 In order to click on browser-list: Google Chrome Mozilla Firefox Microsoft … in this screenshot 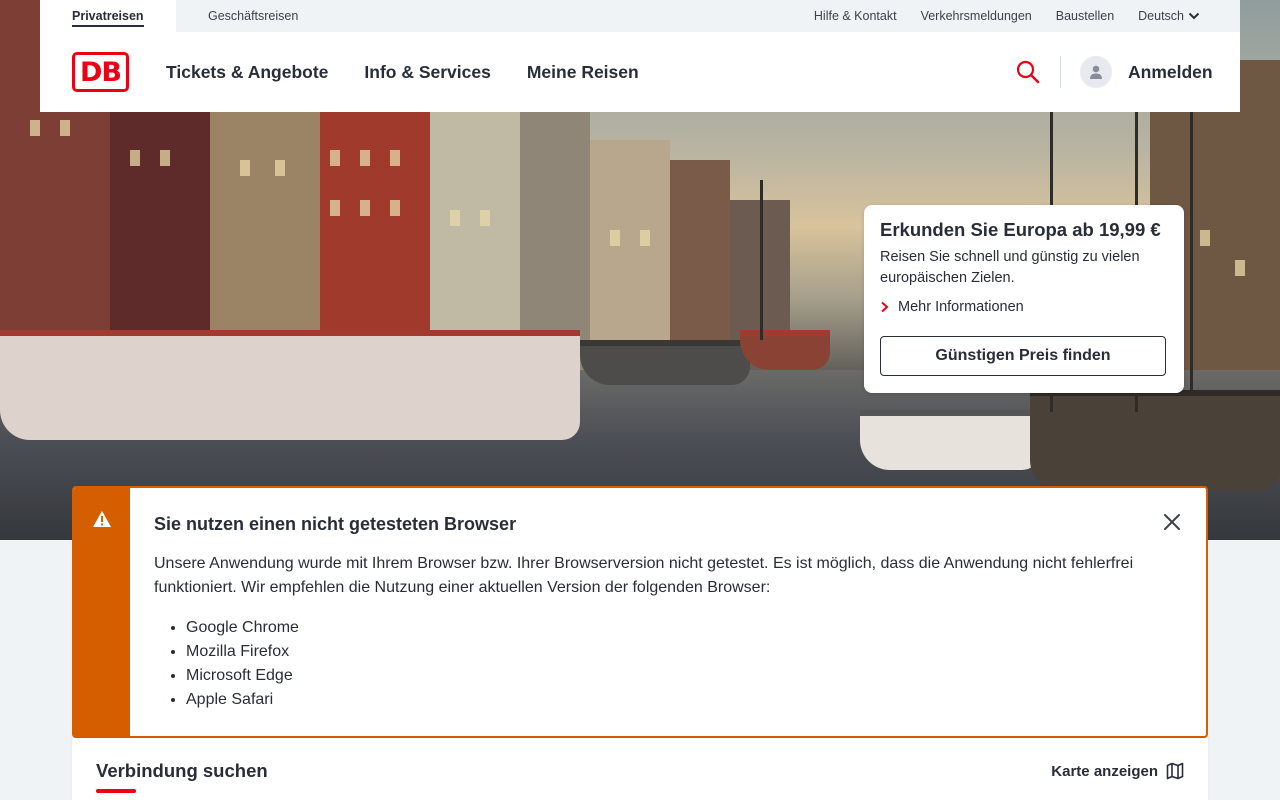, I will do `click(242, 664)`.